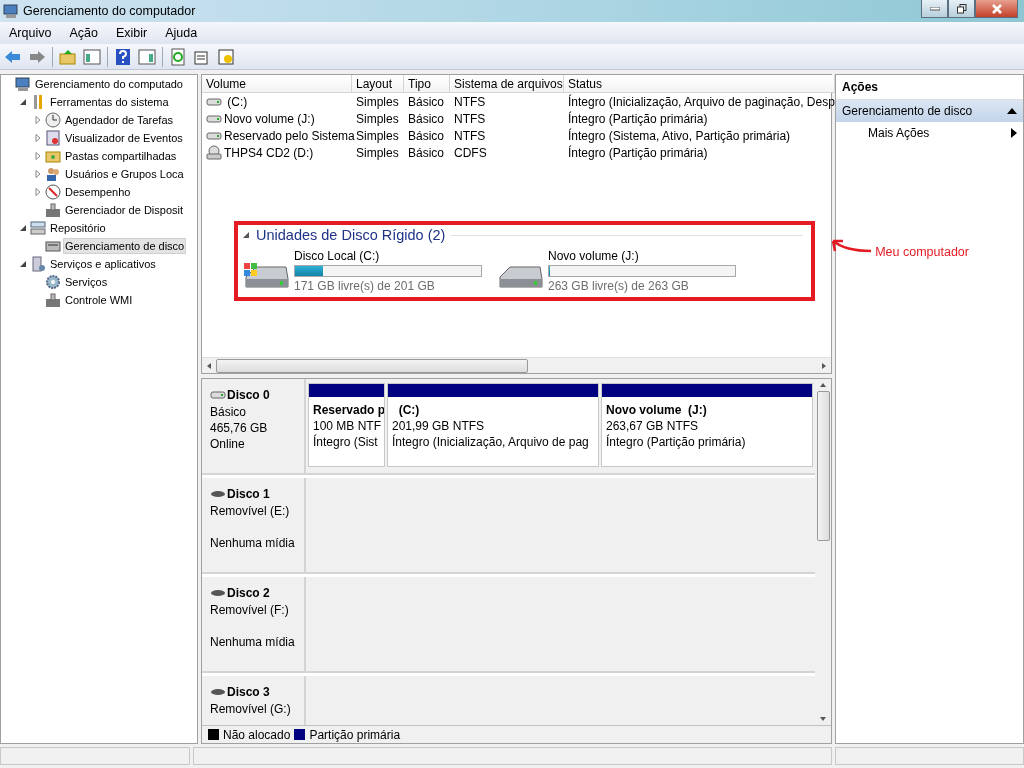 The image size is (1024, 768). Describe the element at coordinates (493, 425) in the screenshot. I see `partition: (C:) 201,99 GB NTFS Íntegro (Inicialização, Arquivo de pag` at that location.